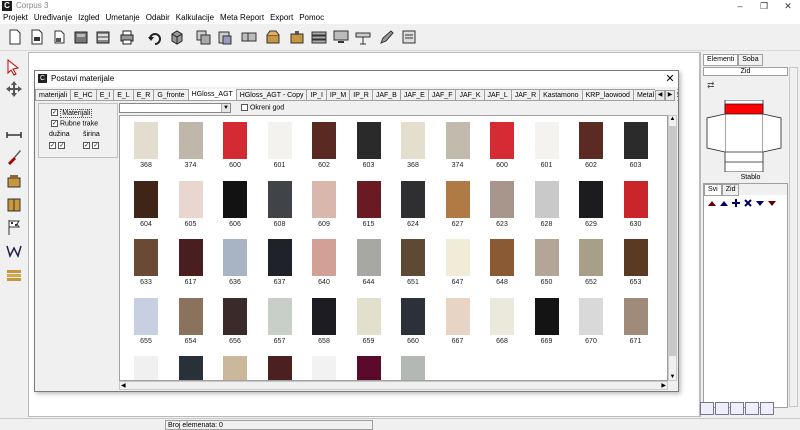 The image size is (800, 430). What do you see at coordinates (760, 203) in the screenshot?
I see `move-down-icon` at bounding box center [760, 203].